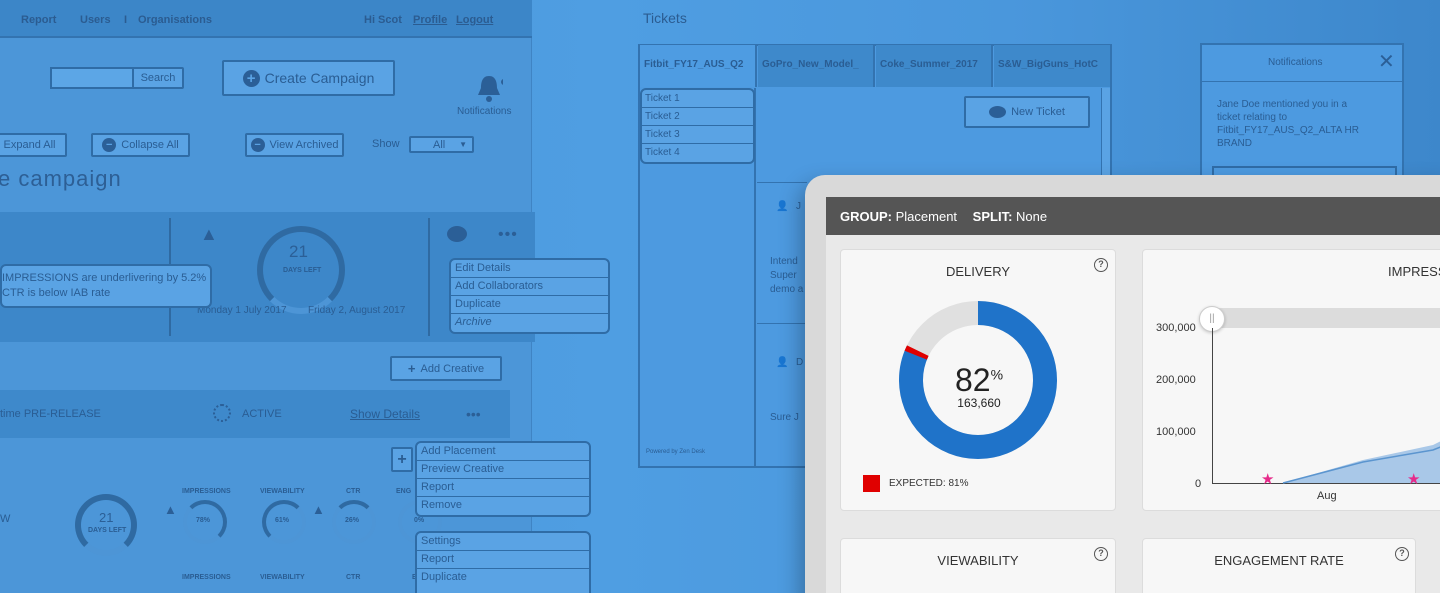  Describe the element at coordinates (357, 310) in the screenshot. I see `end-date: Friday 2, August 2017` at that location.